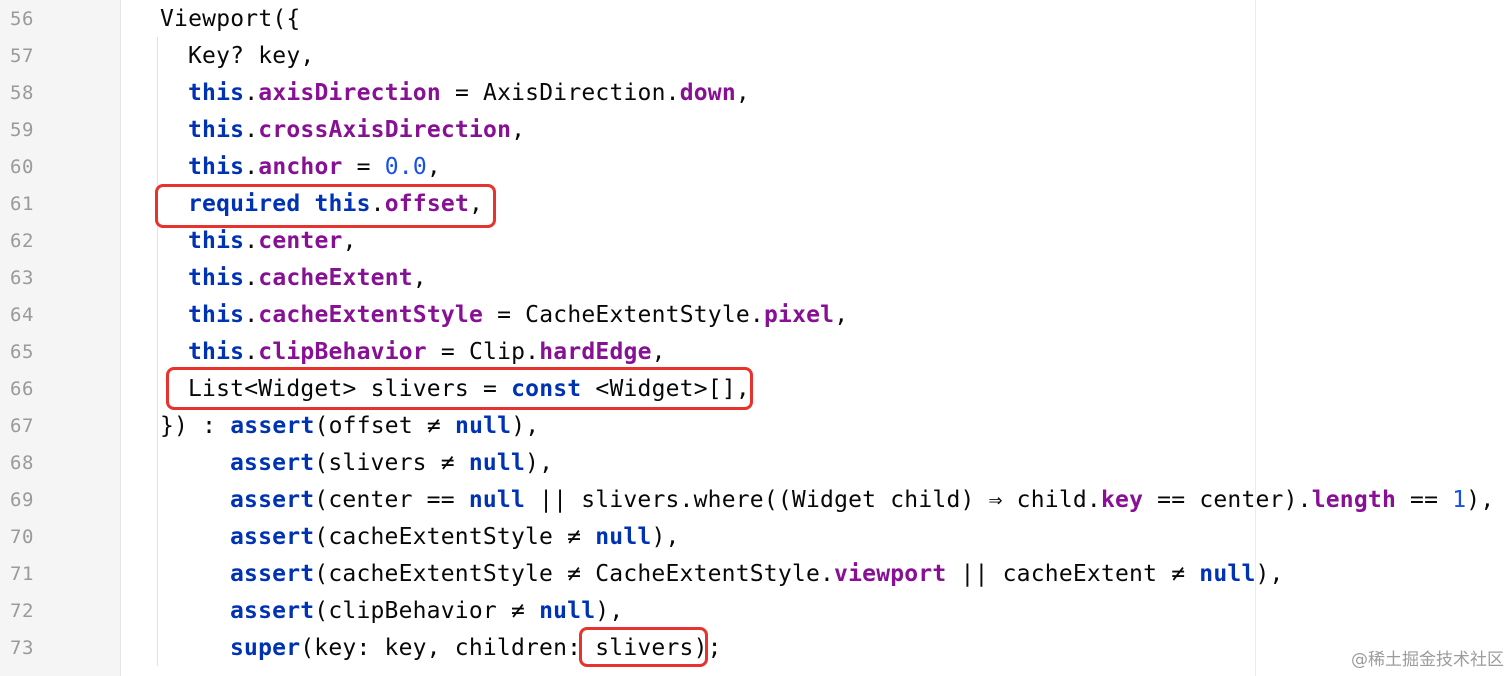  What do you see at coordinates (60, 338) in the screenshot?
I see `line-number-gutter: 56 57 58 59 60 61 62 63 64 65 66 67 68 69 70 71 72 73` at bounding box center [60, 338].